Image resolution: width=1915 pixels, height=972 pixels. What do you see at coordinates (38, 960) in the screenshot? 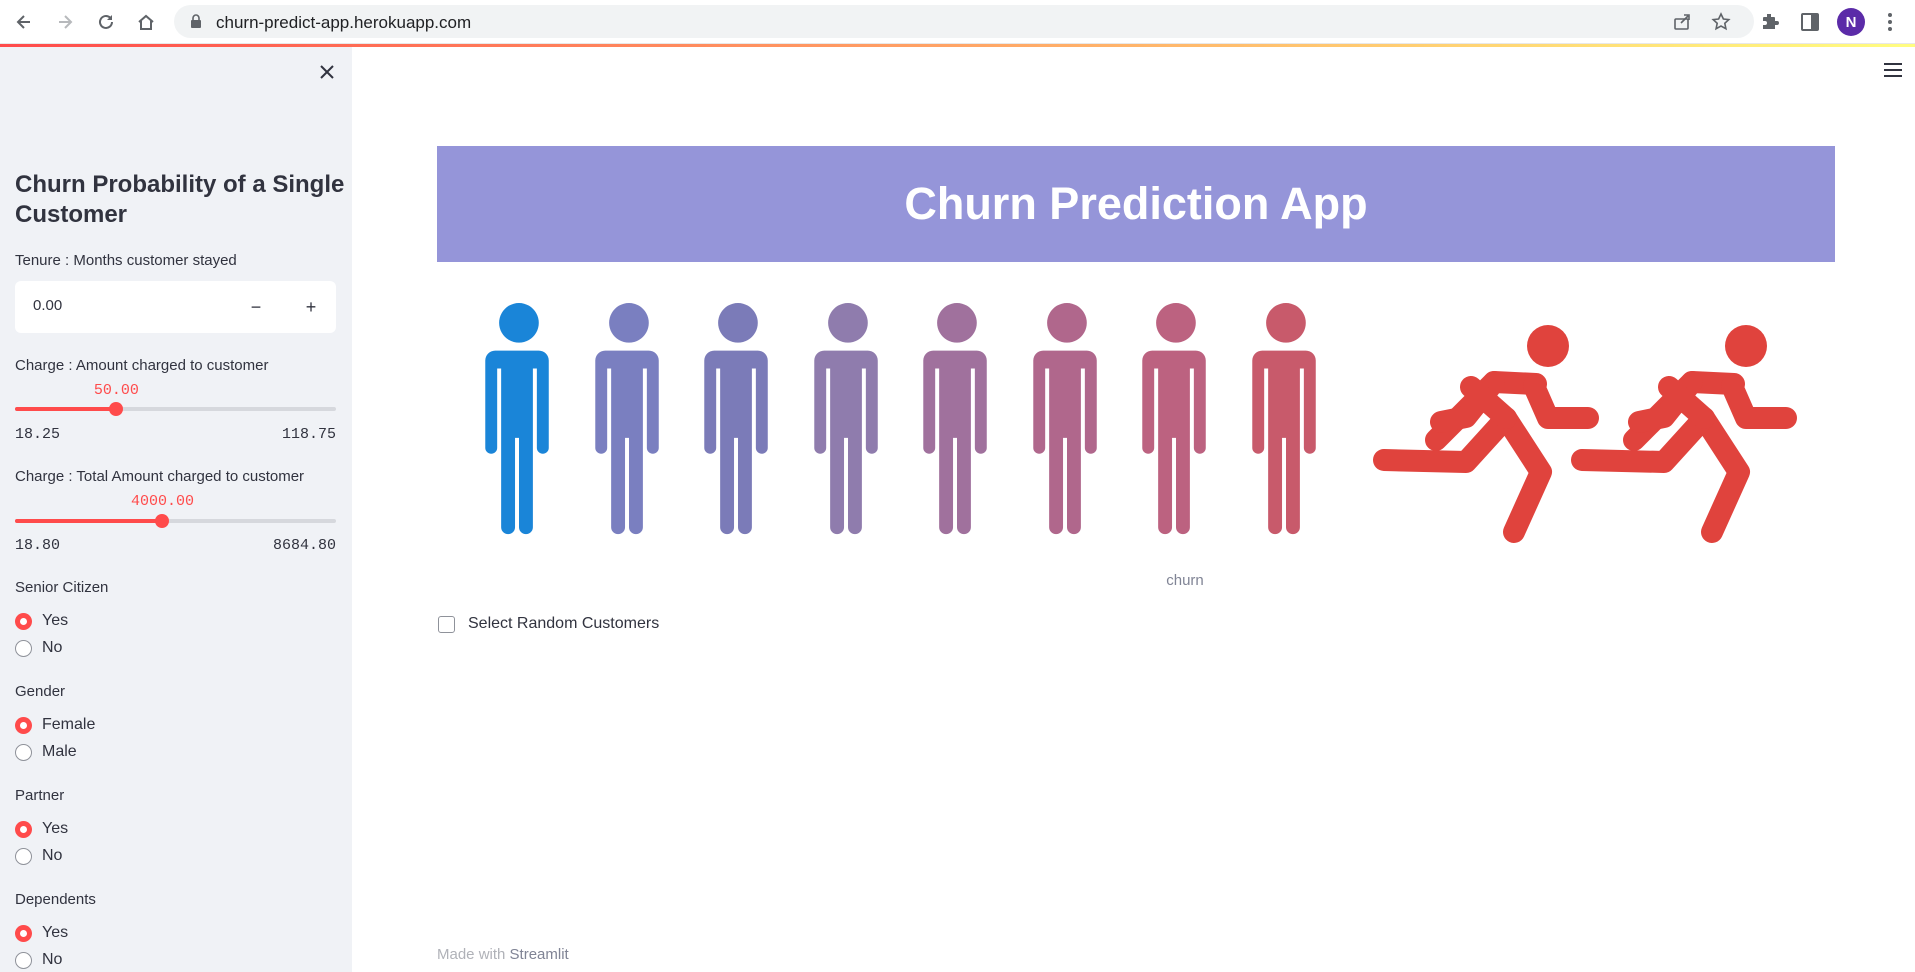
I see `dependents-option-no: No` at bounding box center [38, 960].